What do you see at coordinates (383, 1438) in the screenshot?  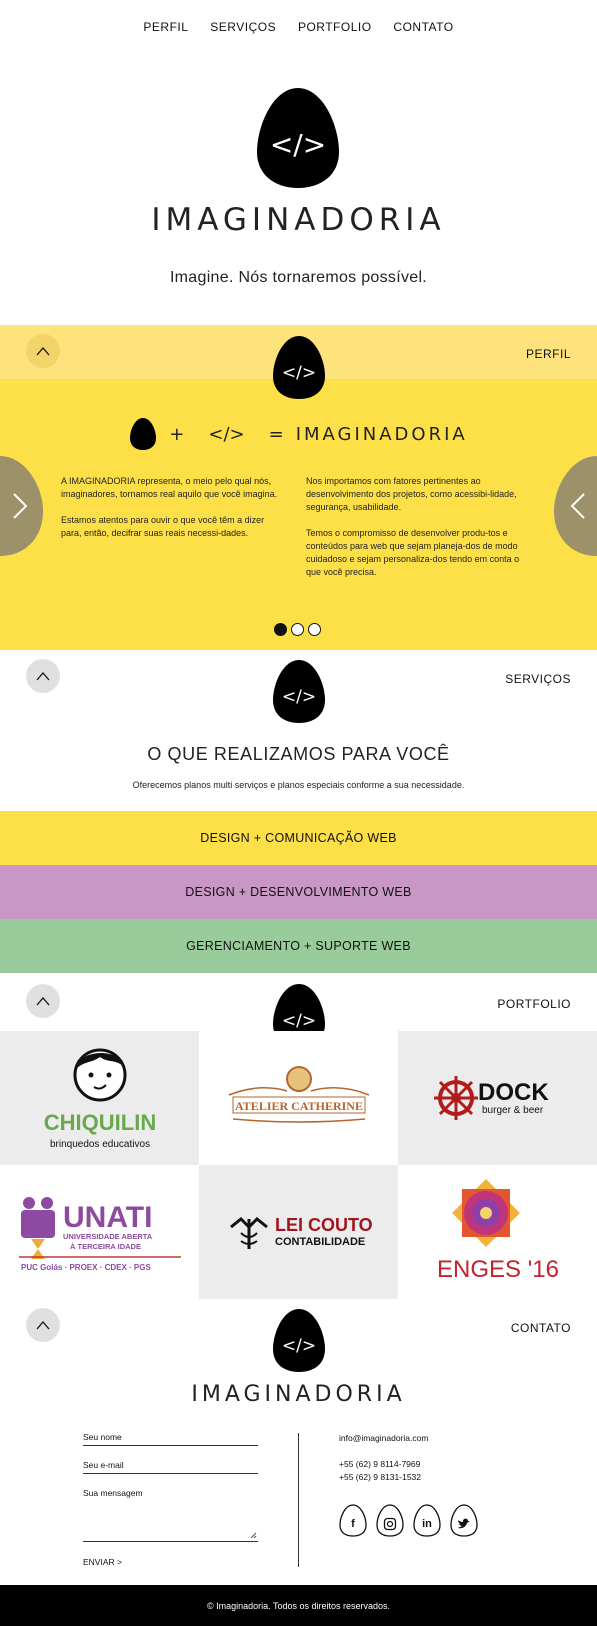 I see `contact-email: info@imaginadoria.com` at bounding box center [383, 1438].